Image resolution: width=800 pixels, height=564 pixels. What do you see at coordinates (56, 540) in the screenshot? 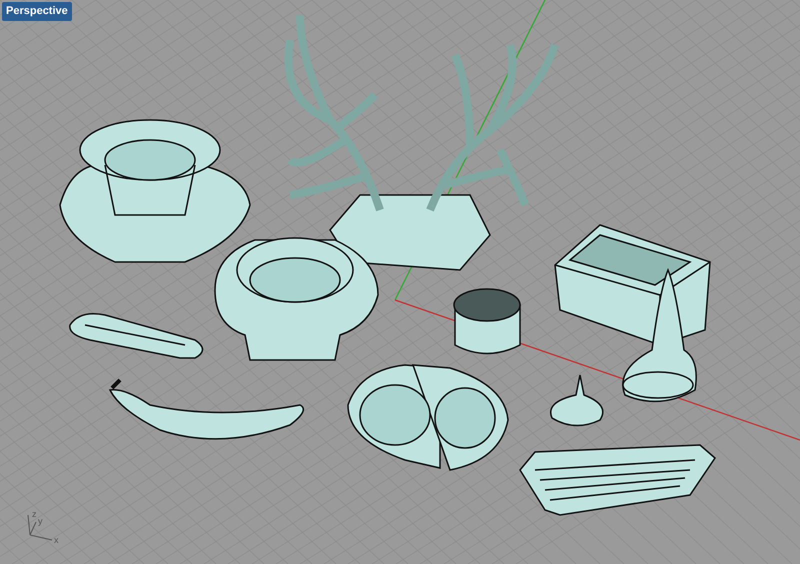
I see `axis-label: x` at bounding box center [56, 540].